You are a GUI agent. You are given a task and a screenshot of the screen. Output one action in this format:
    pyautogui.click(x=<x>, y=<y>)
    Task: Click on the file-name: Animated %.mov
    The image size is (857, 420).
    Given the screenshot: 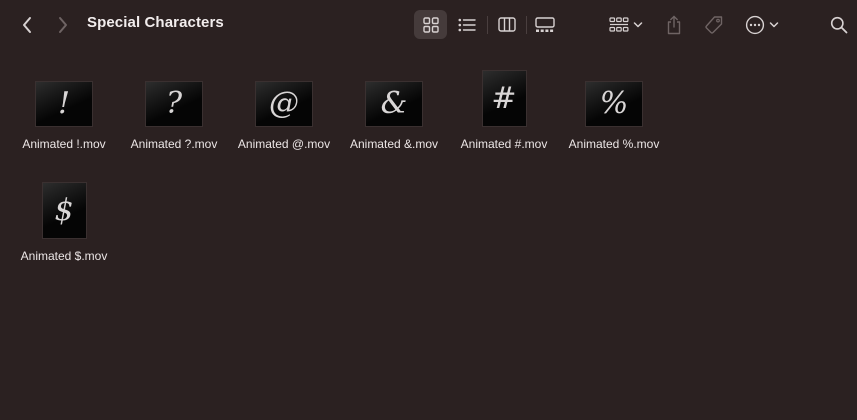 What is the action you would take?
    pyautogui.click(x=614, y=144)
    